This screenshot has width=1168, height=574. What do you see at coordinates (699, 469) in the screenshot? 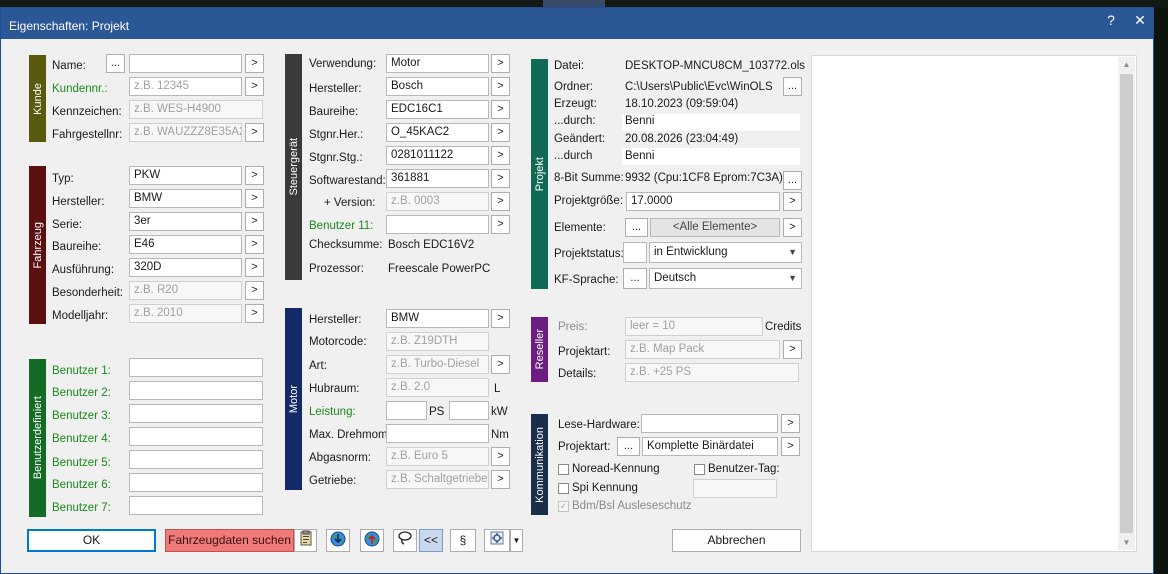
I see `benutzertag-checkbox` at bounding box center [699, 469].